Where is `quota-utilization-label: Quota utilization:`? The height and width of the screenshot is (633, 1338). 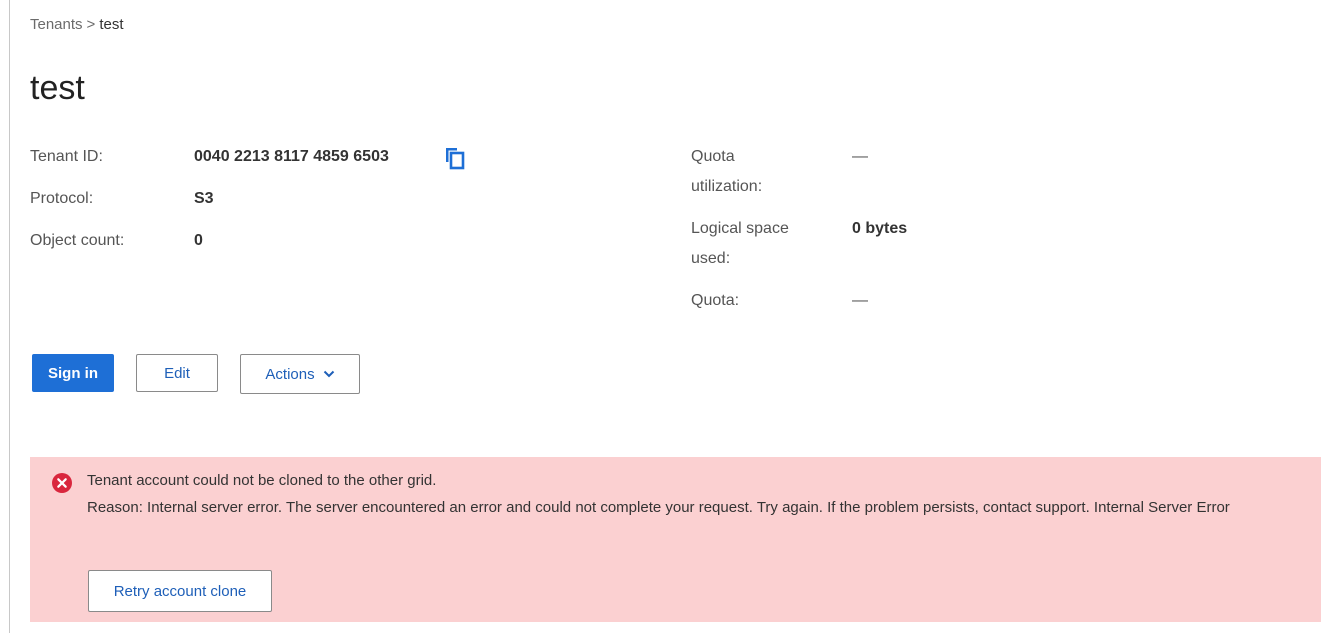 quota-utilization-label: Quota utilization: is located at coordinates (726, 172).